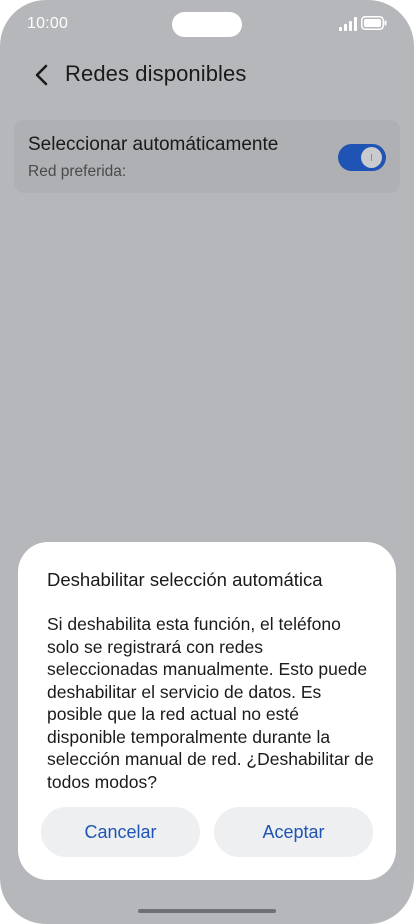 The width and height of the screenshot is (414, 924). I want to click on auto-select-toggle, so click(362, 157).